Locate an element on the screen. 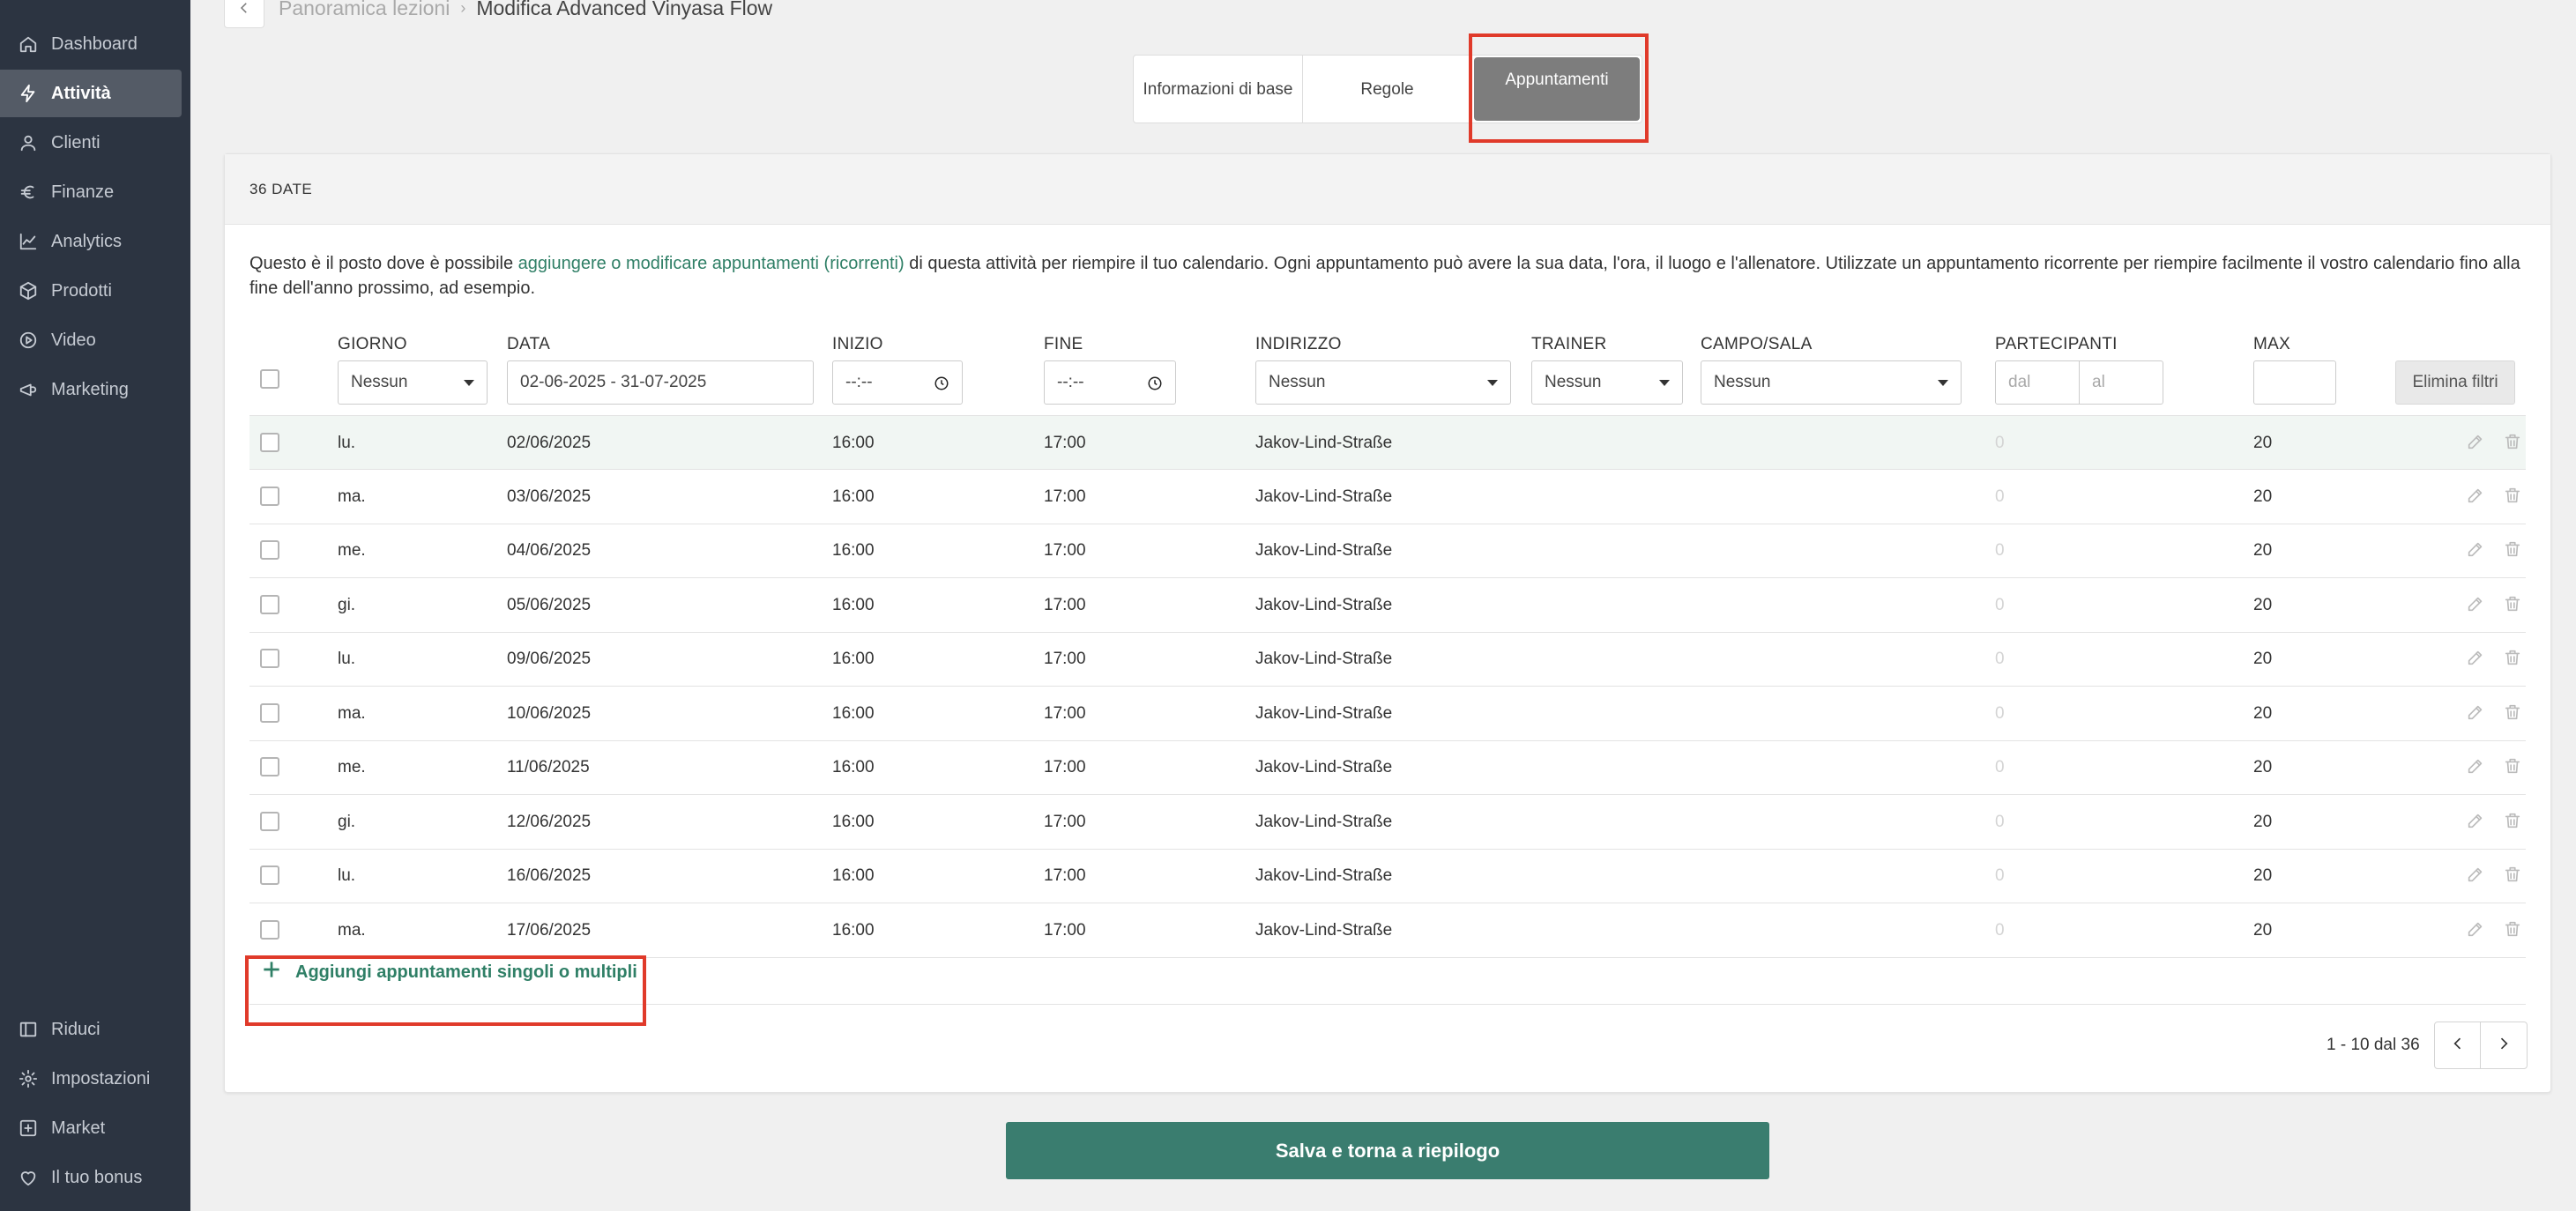 The width and height of the screenshot is (2576, 1211). participants-to-input: al is located at coordinates (2121, 382).